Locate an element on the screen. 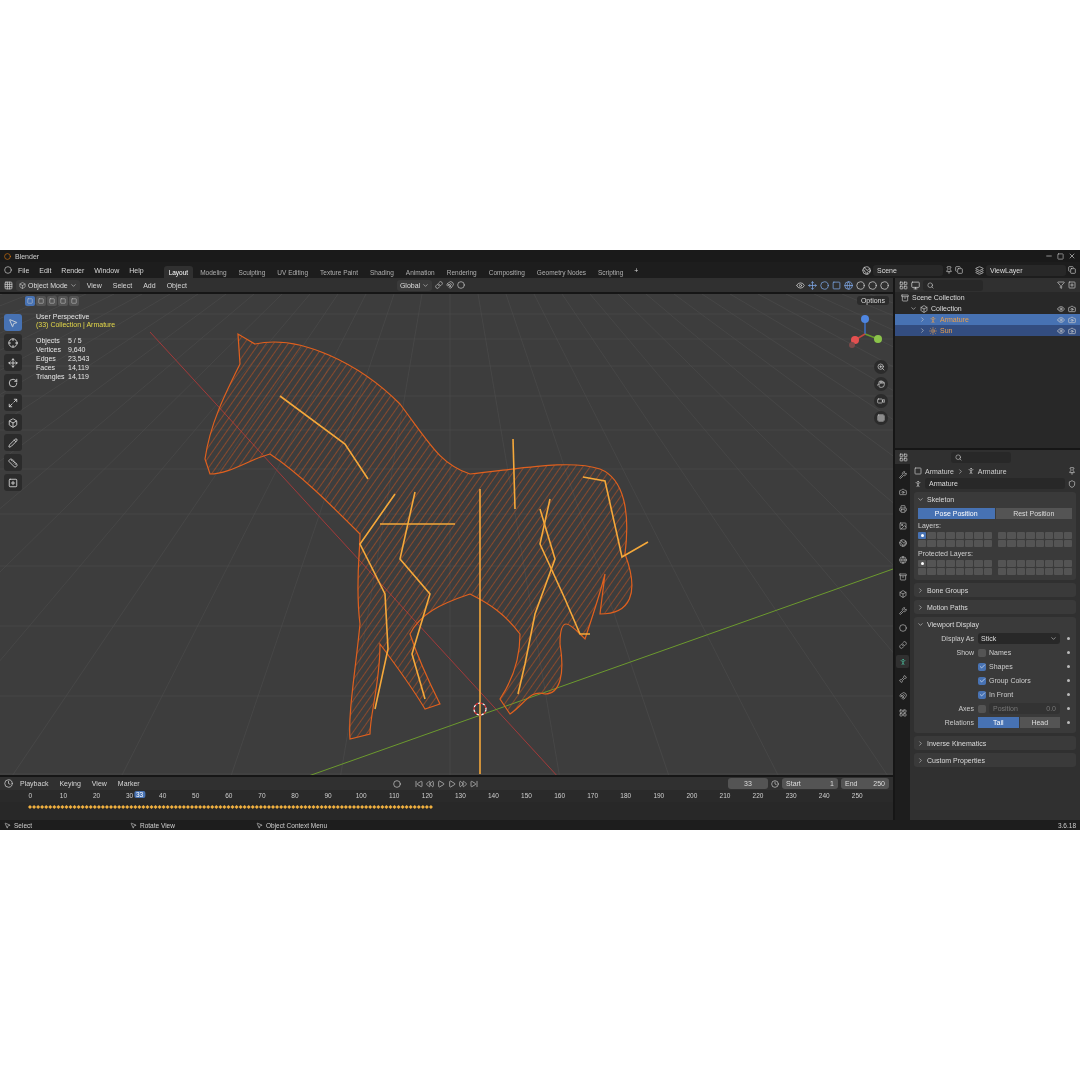  minimize-icon is located at coordinates (1049, 256).